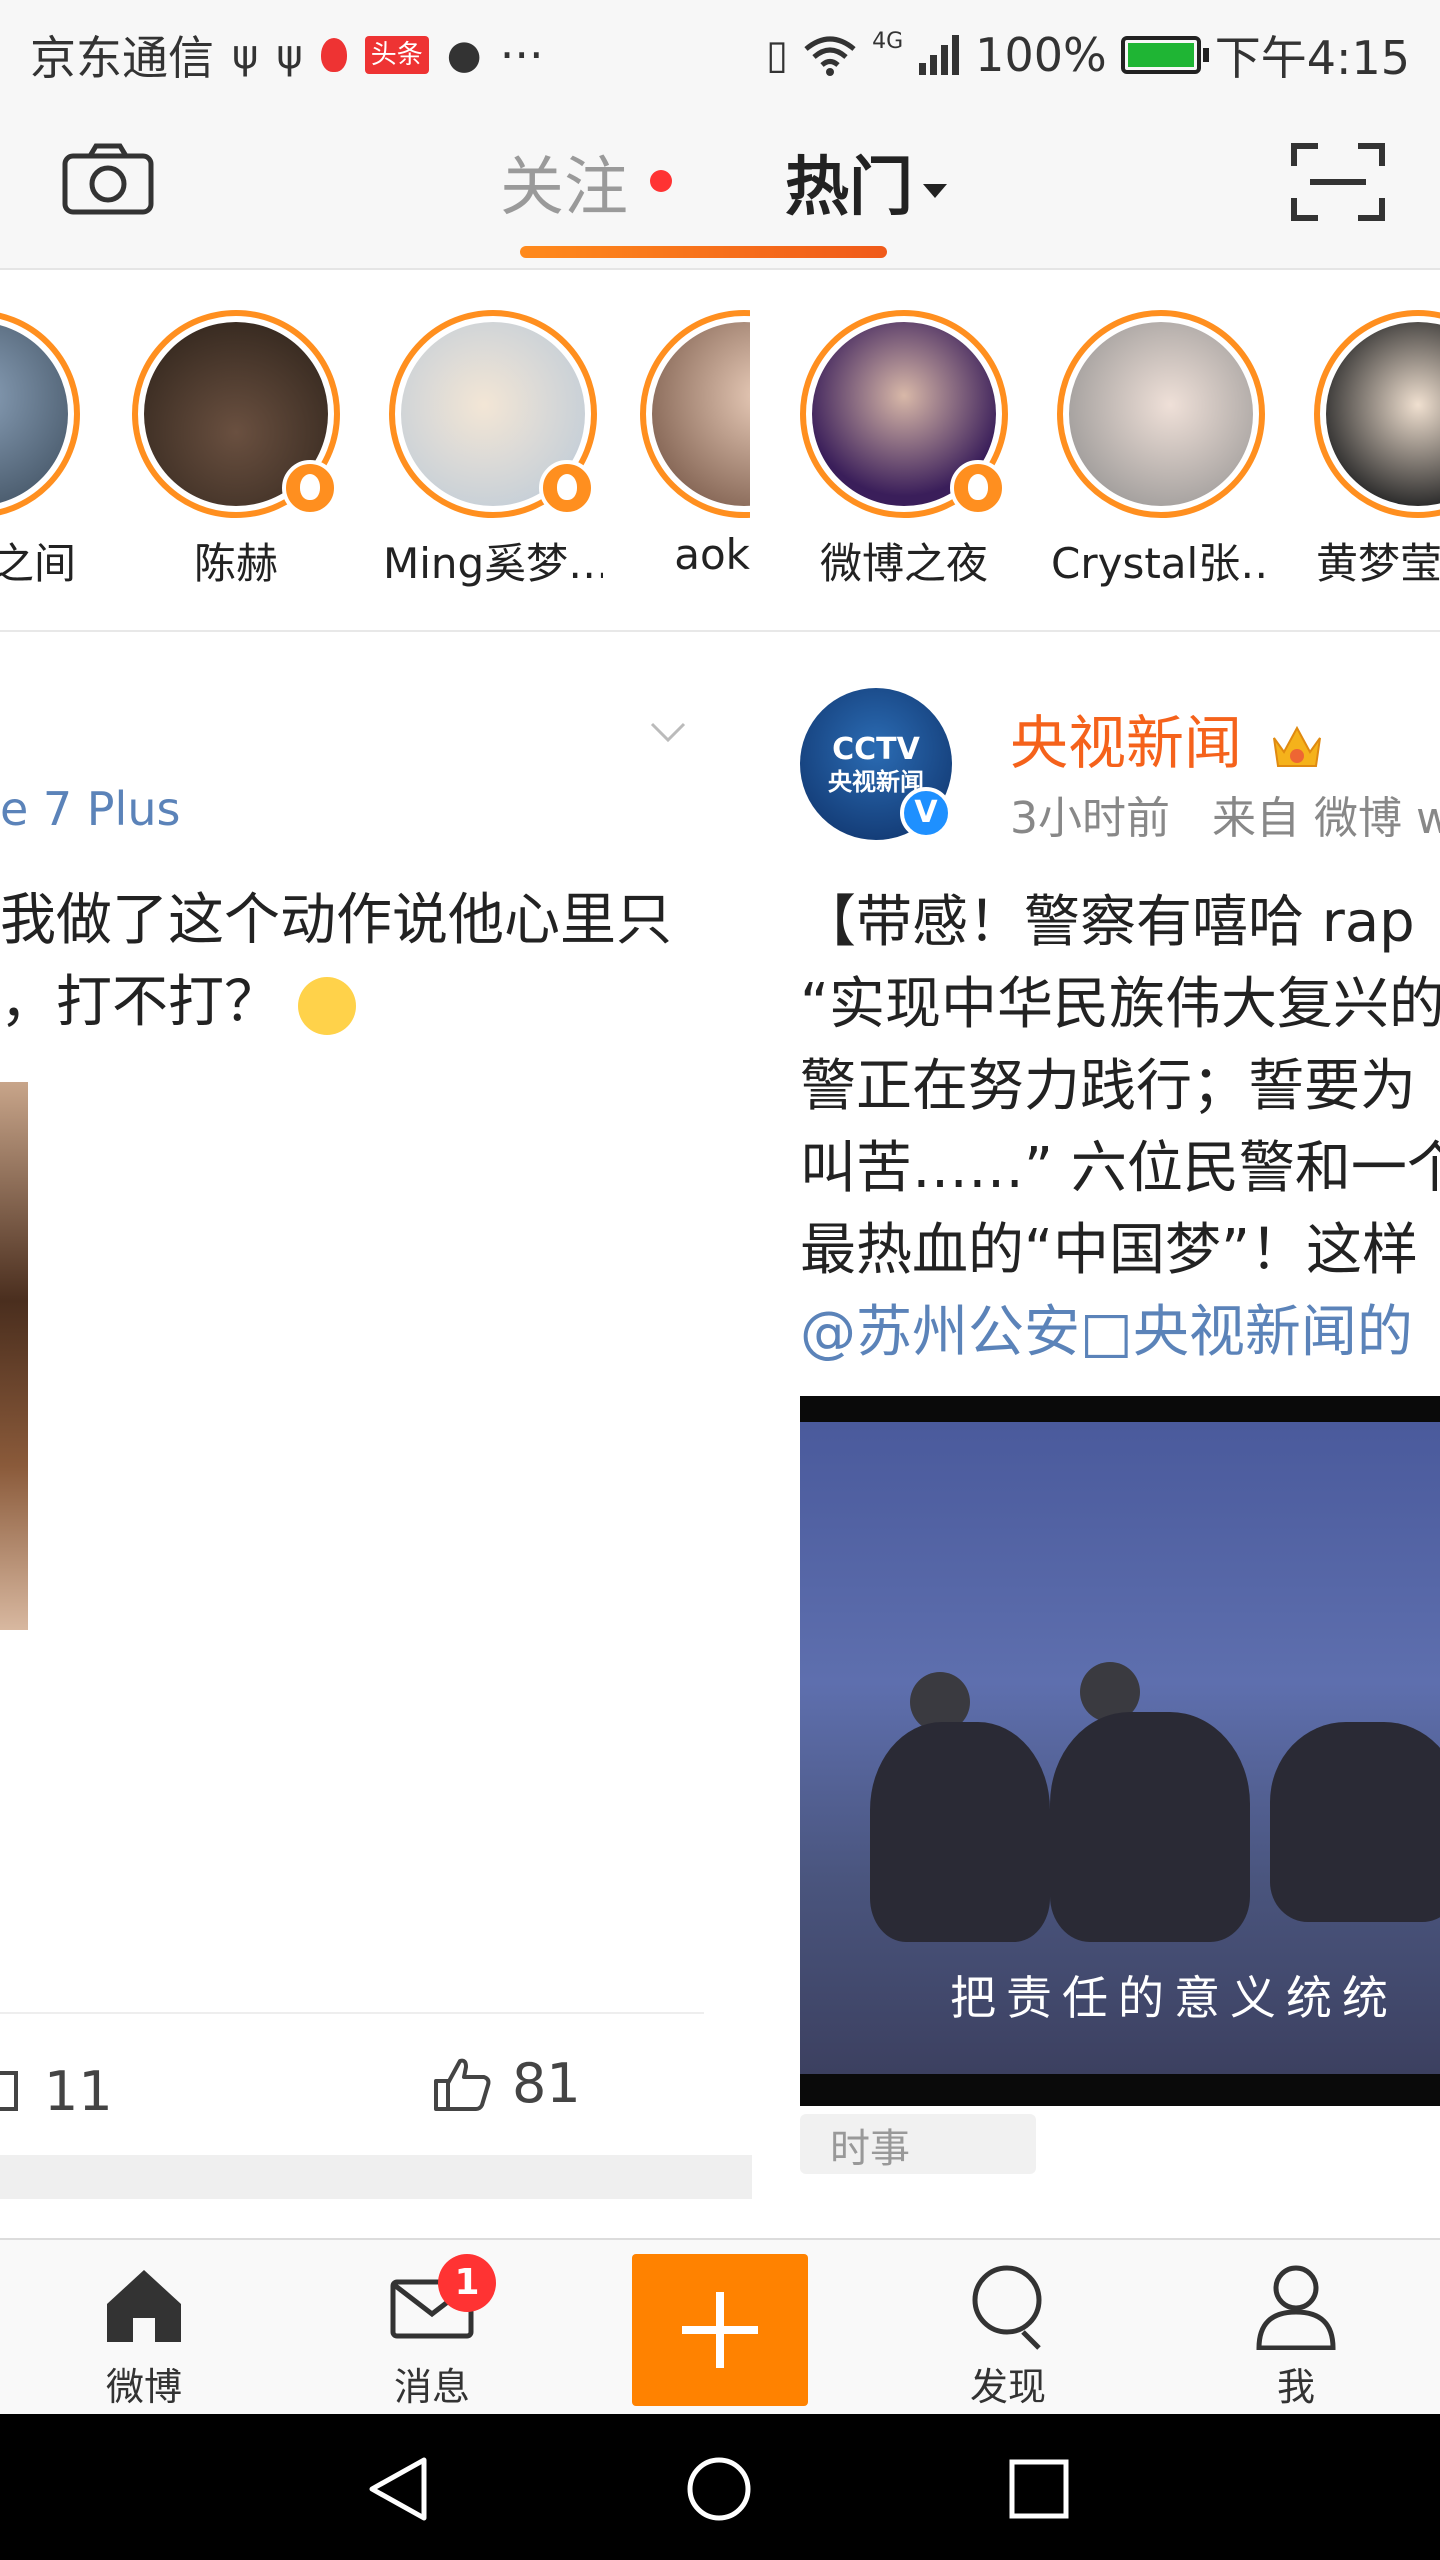 Image resolution: width=1440 pixels, height=2560 pixels. Describe the element at coordinates (1041, 55) in the screenshot. I see `battery-percent: 100%` at that location.